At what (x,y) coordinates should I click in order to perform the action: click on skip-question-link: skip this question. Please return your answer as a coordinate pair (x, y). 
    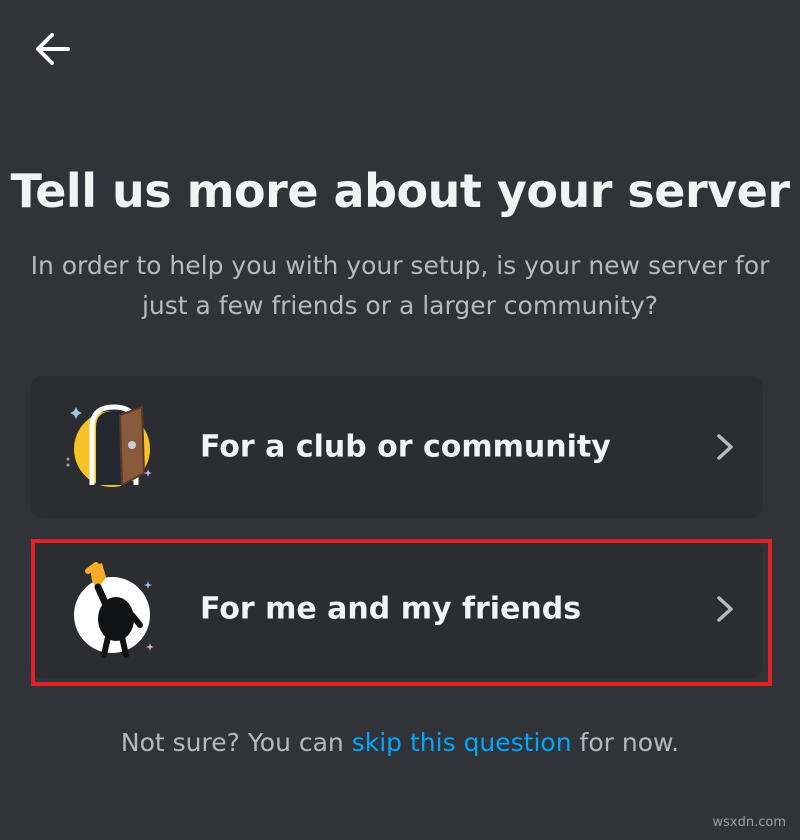
    Looking at the image, I should click on (462, 742).